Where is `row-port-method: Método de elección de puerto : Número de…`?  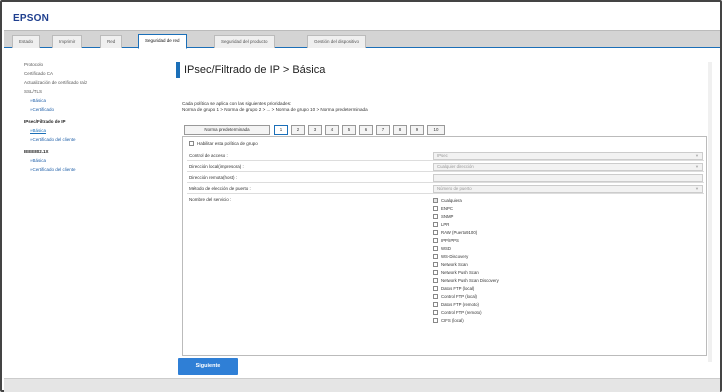 row-port-method: Método de elección de puerto : Número de… is located at coordinates (445, 189).